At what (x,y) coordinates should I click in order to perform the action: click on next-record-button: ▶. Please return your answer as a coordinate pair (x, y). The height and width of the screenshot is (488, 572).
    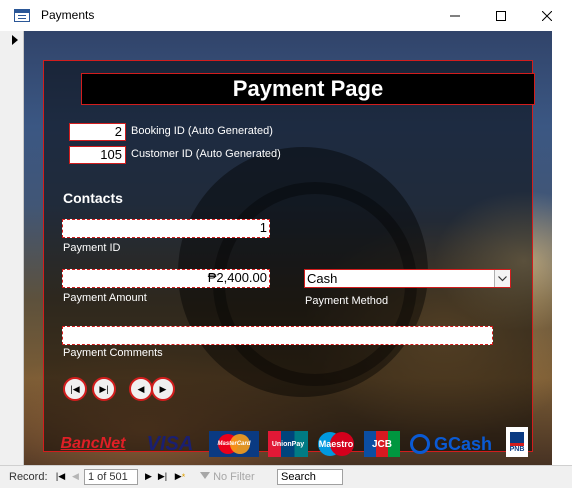
    Looking at the image, I should click on (163, 389).